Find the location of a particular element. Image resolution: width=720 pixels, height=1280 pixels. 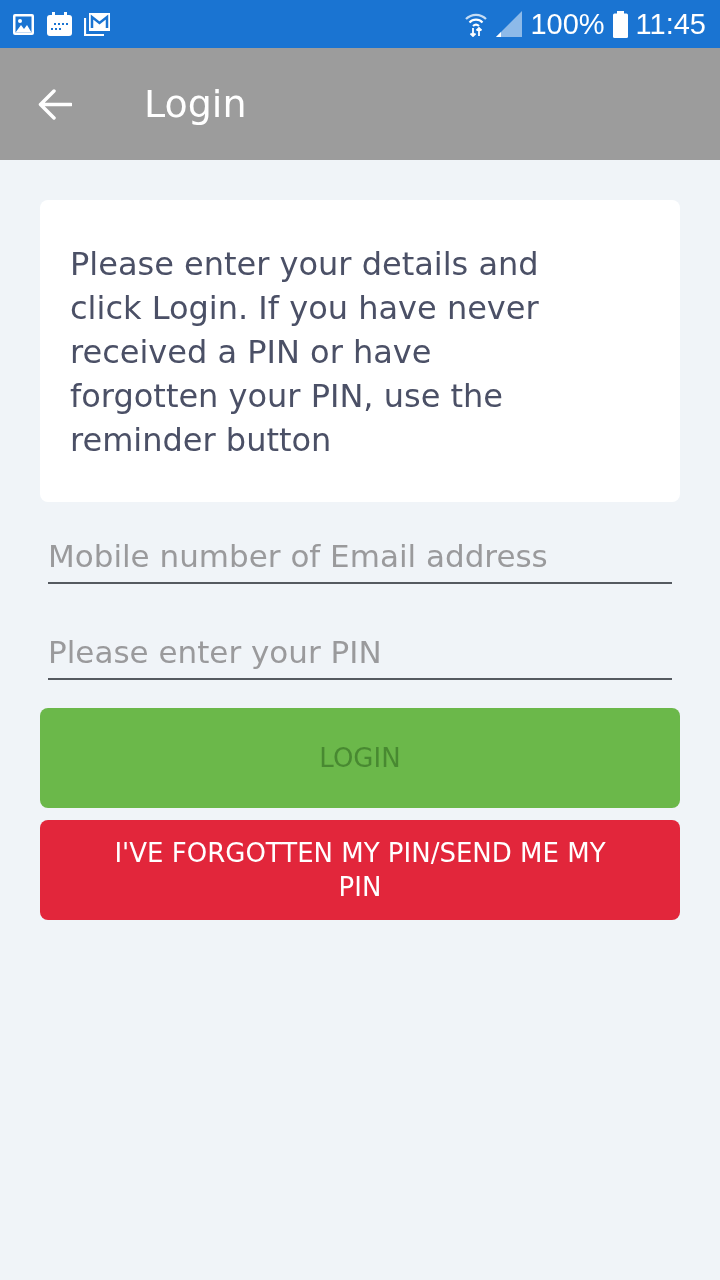

signal-icon is located at coordinates (509, 24).